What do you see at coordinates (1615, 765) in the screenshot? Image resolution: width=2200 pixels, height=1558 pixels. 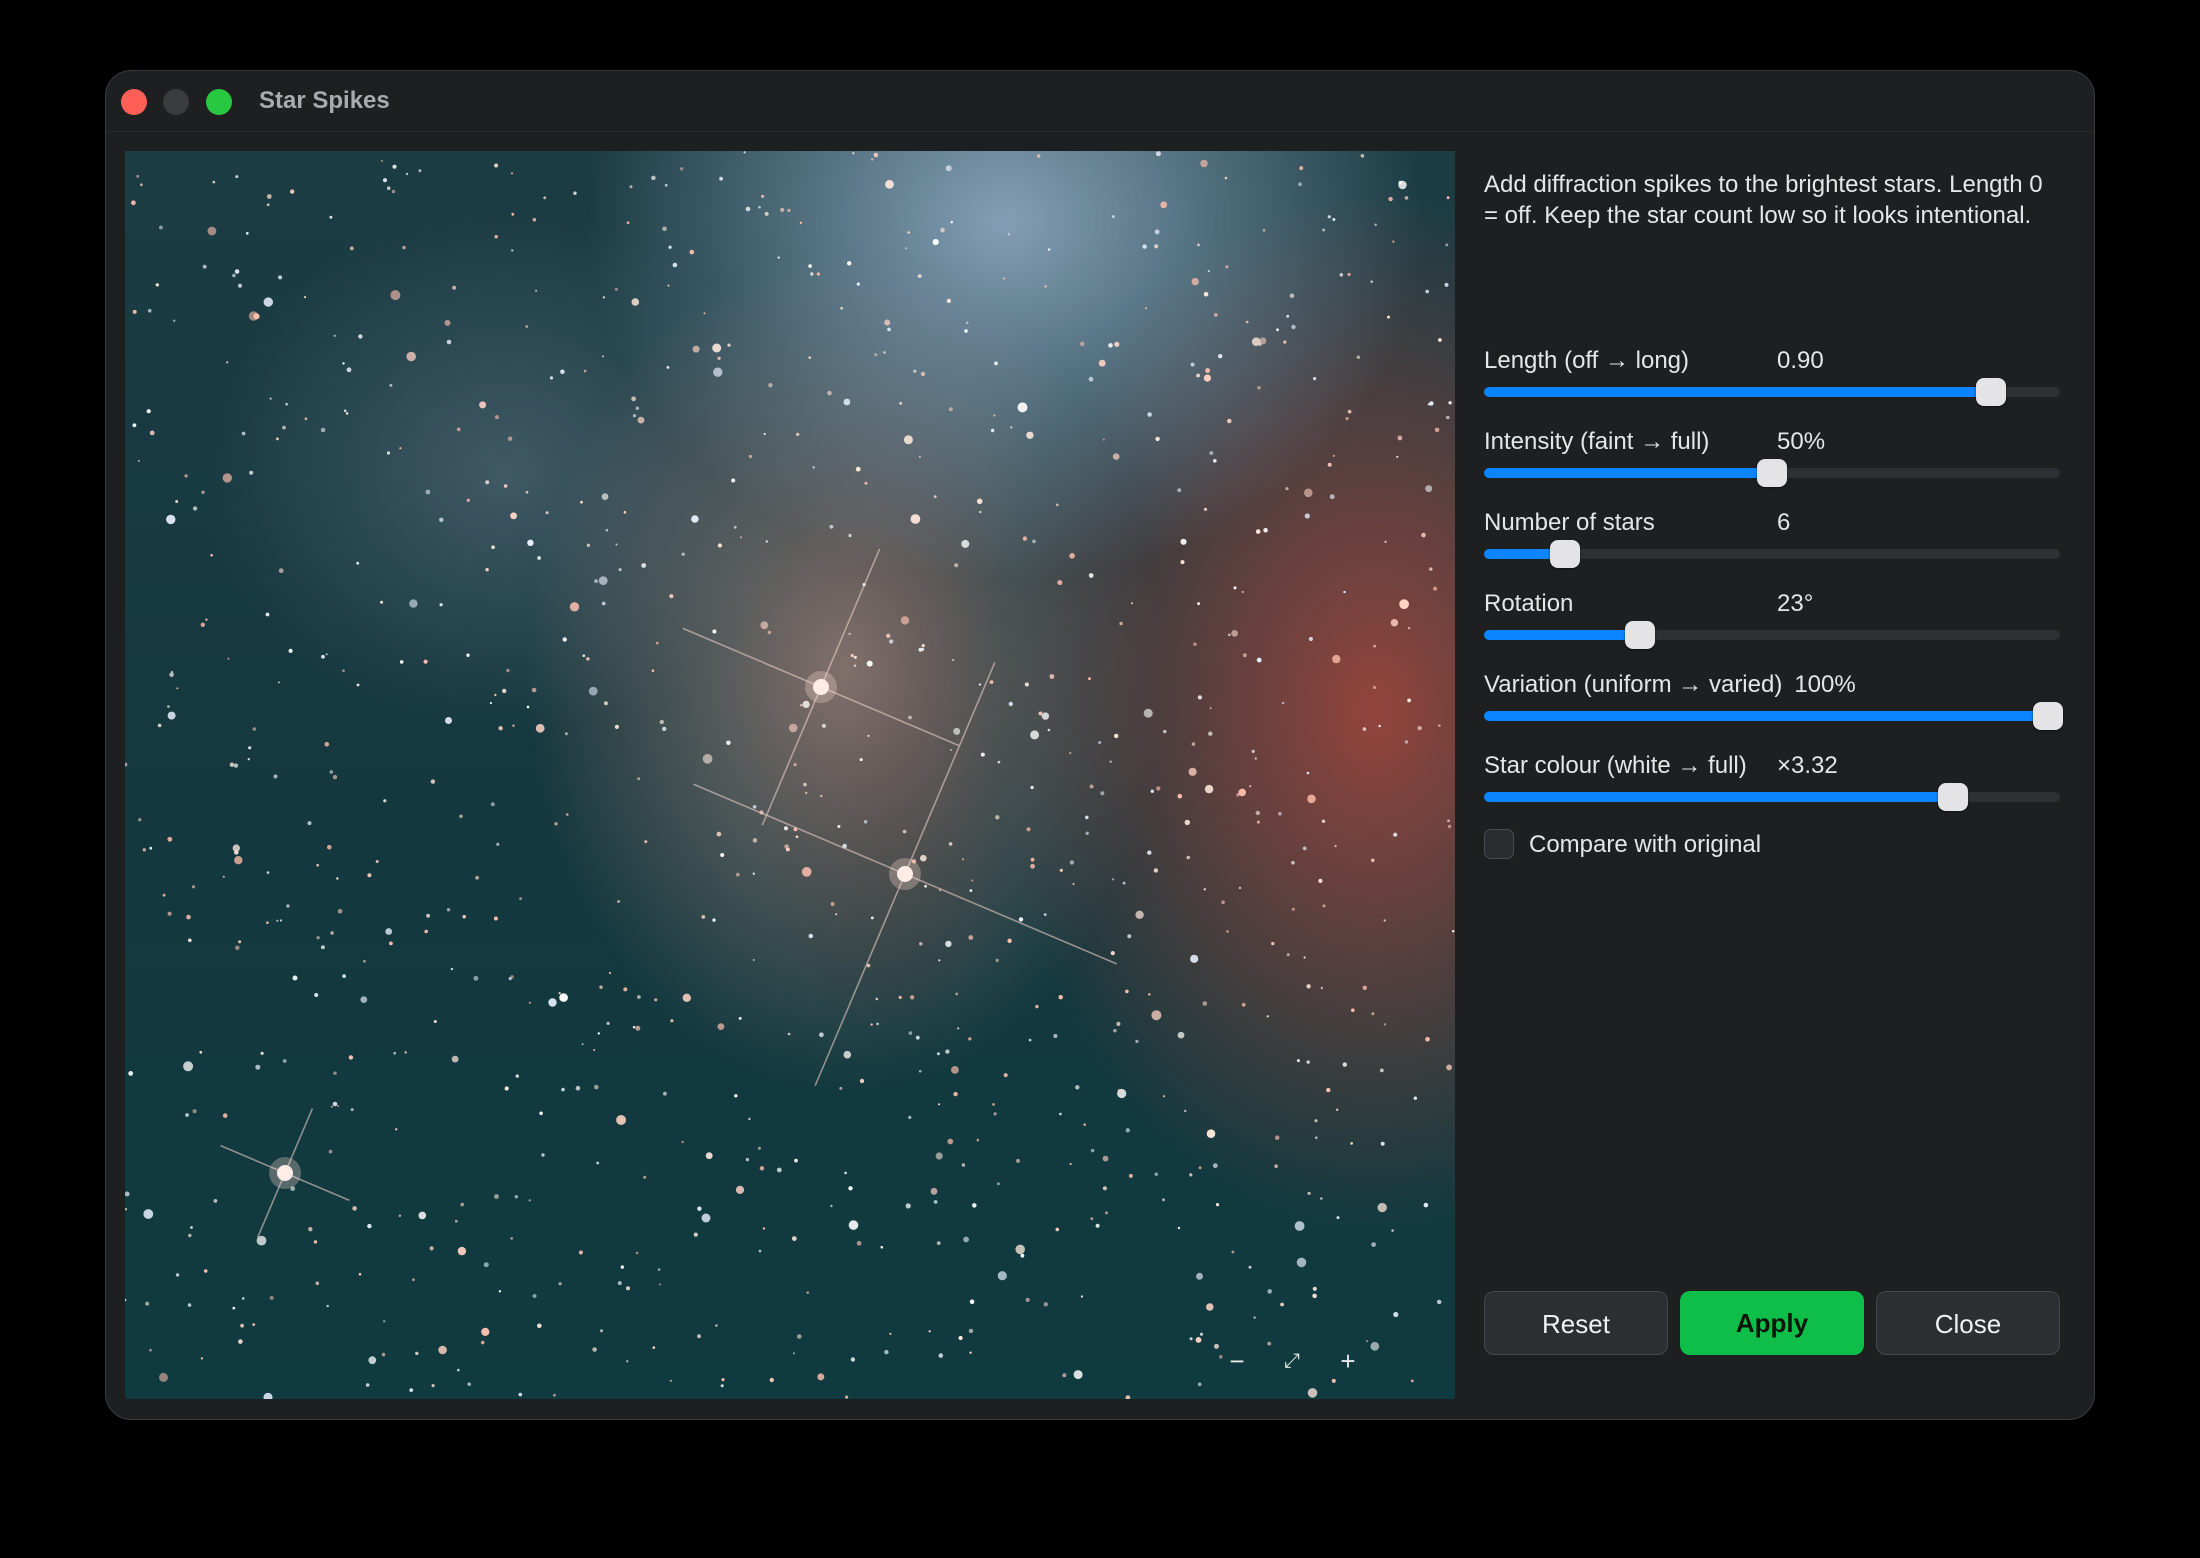 I see `slider-label: Star colour (white → full)` at bounding box center [1615, 765].